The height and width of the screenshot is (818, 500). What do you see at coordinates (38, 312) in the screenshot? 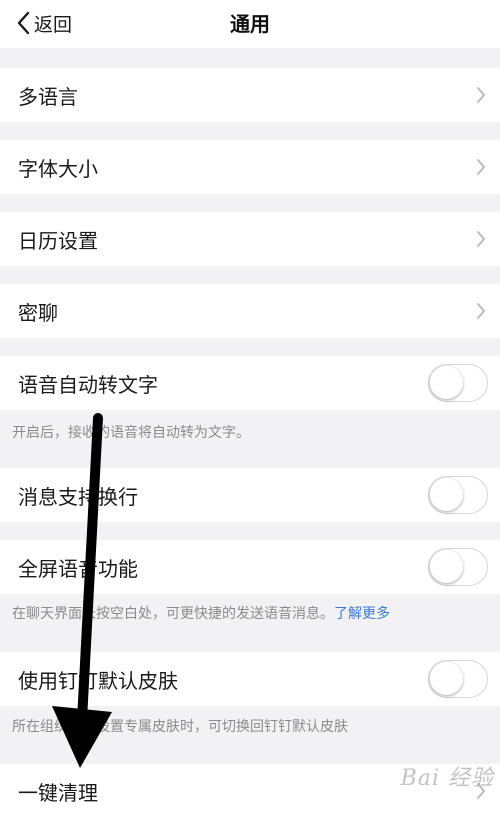
I see `row-secret-chat-label: 密聊` at bounding box center [38, 312].